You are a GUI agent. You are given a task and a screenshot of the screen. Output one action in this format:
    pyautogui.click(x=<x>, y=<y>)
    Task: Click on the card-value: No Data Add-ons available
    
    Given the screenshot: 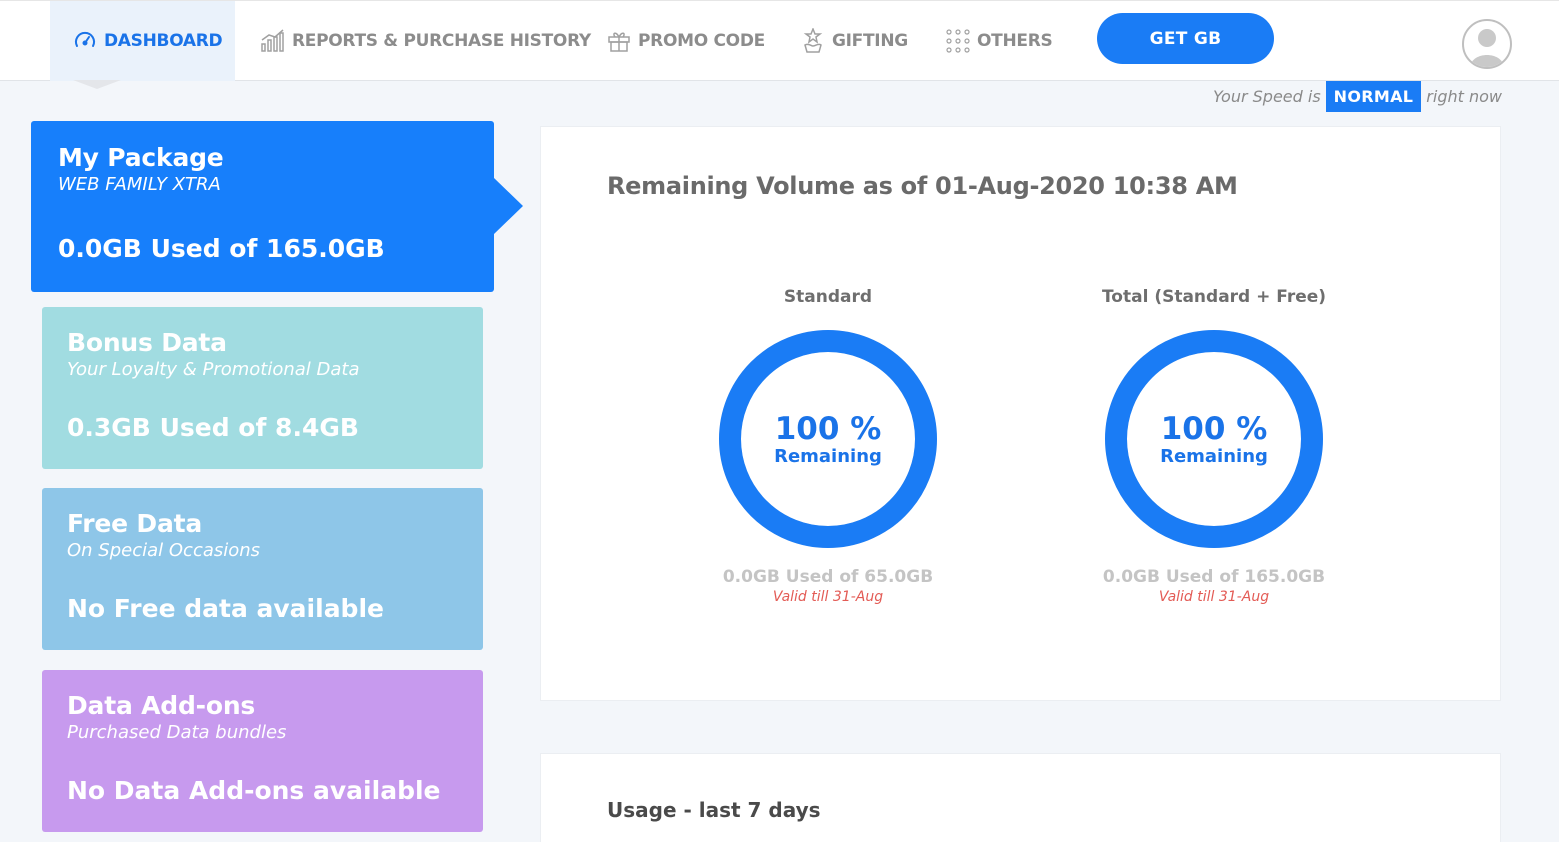 What is the action you would take?
    pyautogui.click(x=254, y=790)
    